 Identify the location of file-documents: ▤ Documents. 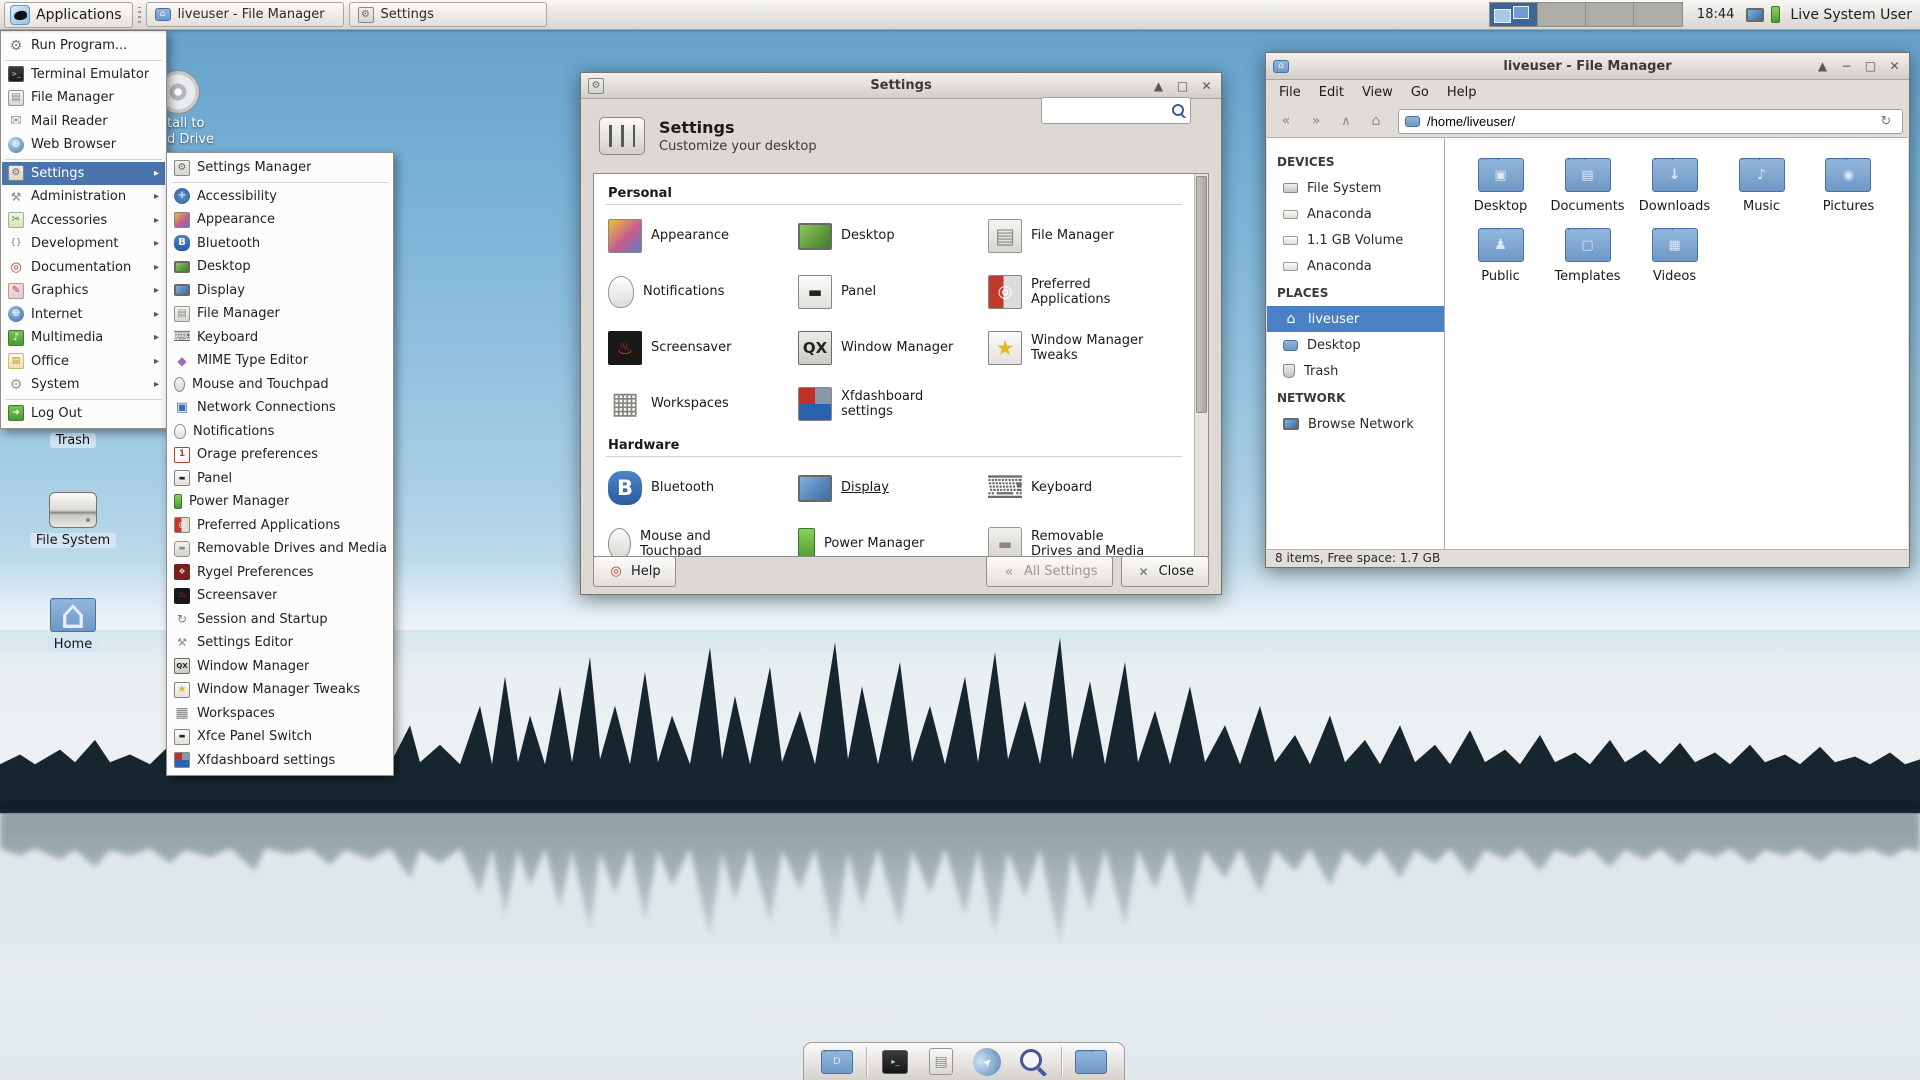
(1587, 186).